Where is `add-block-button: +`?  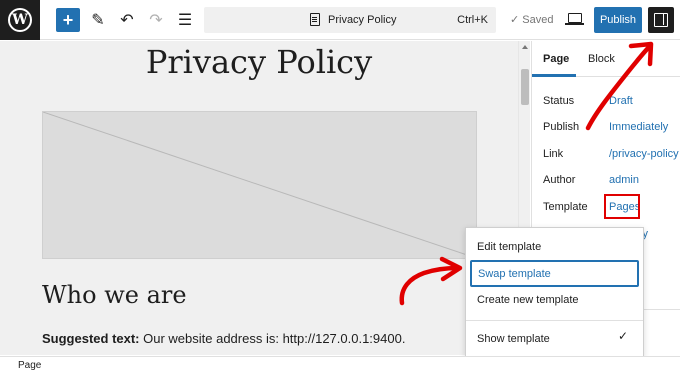
add-block-button: + is located at coordinates (68, 20).